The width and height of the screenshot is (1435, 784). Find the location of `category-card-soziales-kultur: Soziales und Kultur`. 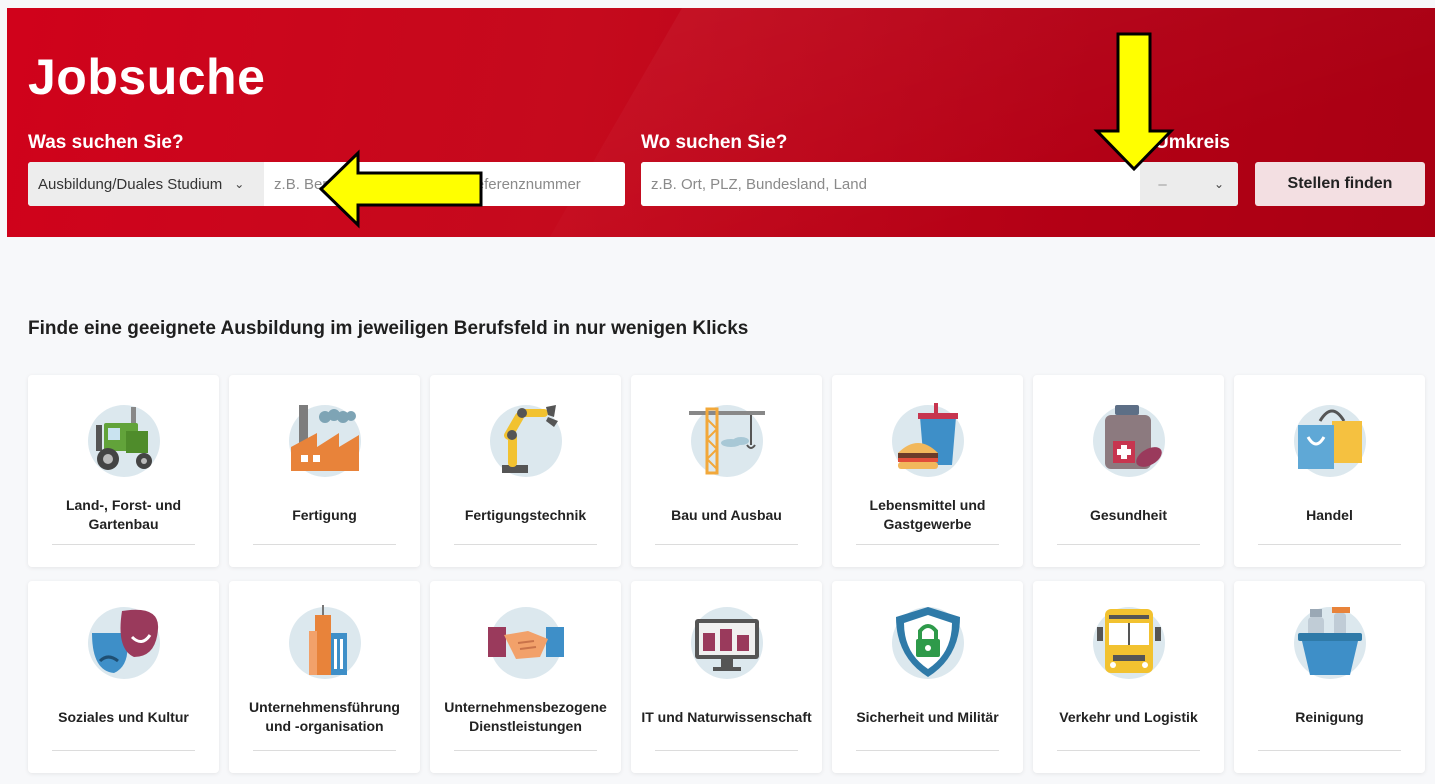

category-card-soziales-kultur: Soziales und Kultur is located at coordinates (123, 677).